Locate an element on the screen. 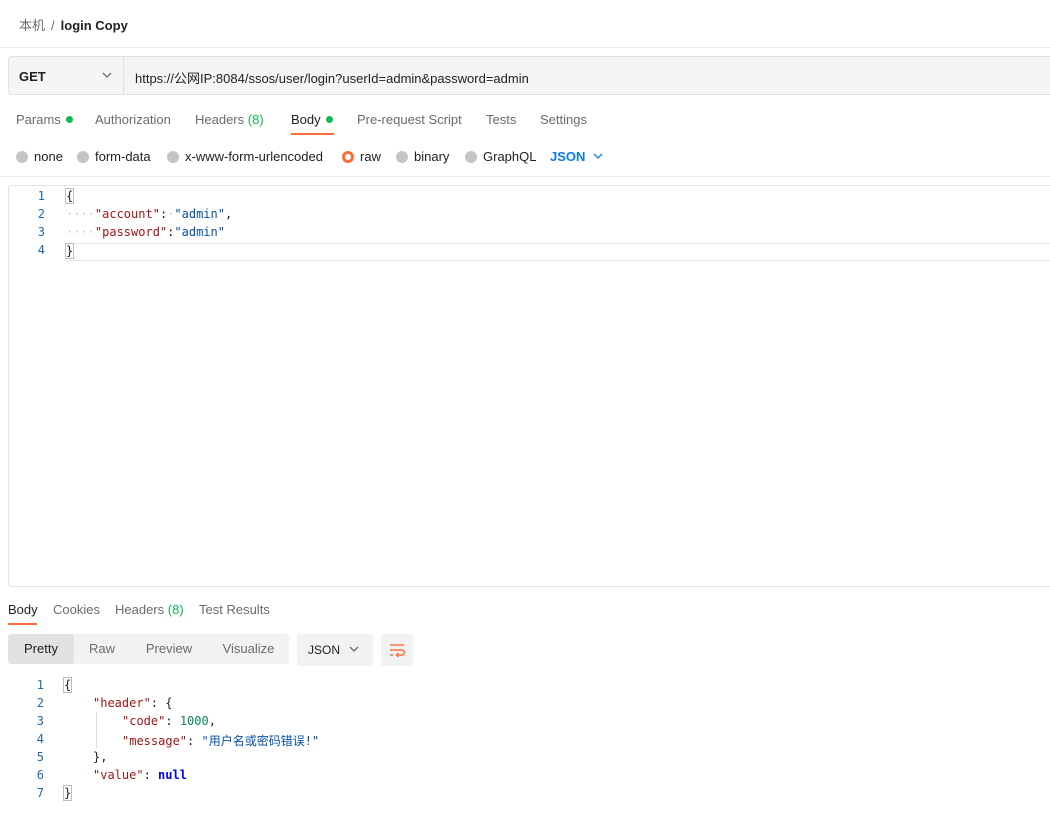  line-number: 6 is located at coordinates (40, 775).